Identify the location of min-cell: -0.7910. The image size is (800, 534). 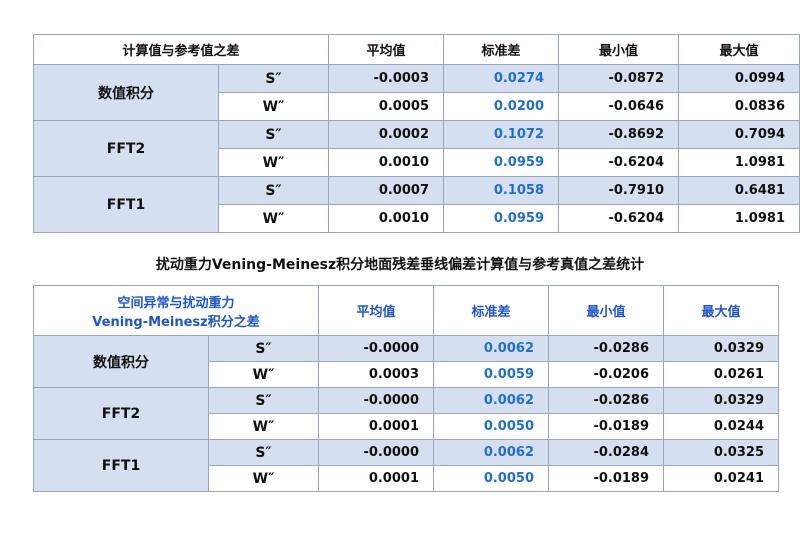
(618, 190).